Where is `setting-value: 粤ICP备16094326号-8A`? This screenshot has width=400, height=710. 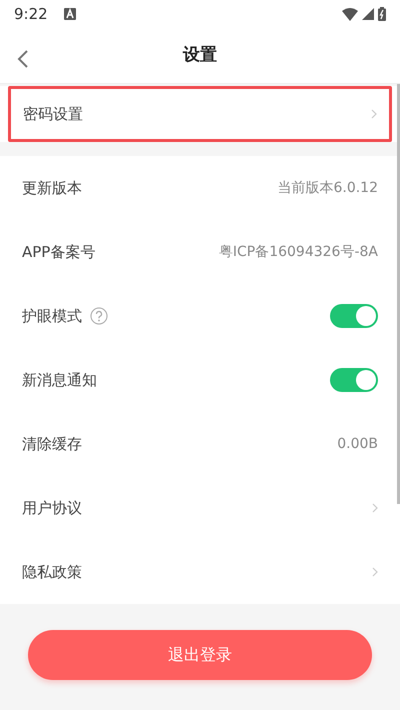 setting-value: 粤ICP备16094326号-8A is located at coordinates (298, 252).